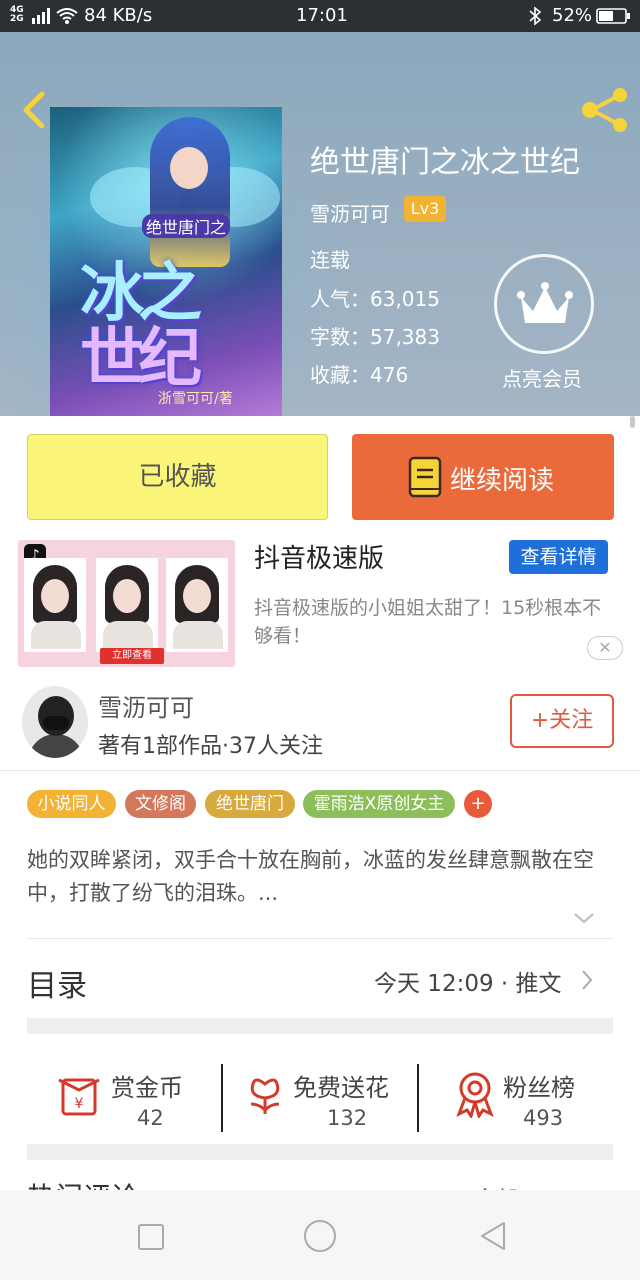 This screenshot has width=640, height=1280. Describe the element at coordinates (71, 804) in the screenshot. I see `tag-item: 小说同人` at that location.